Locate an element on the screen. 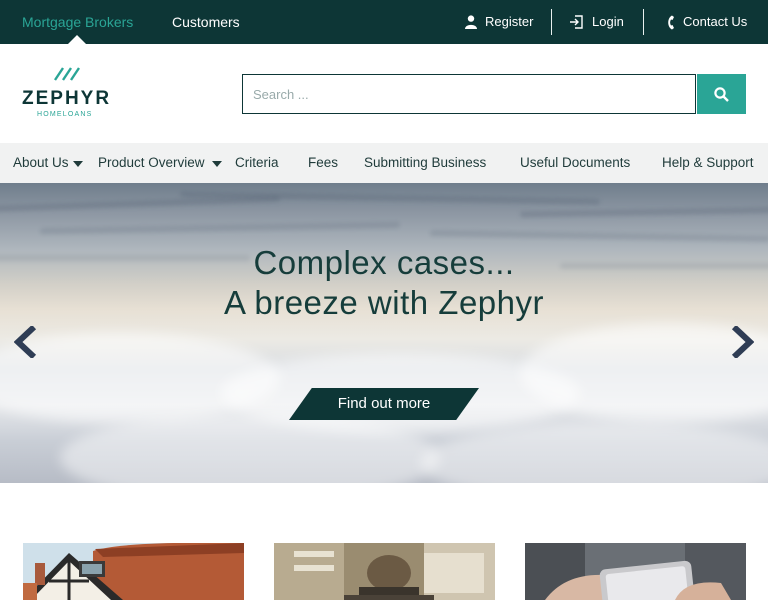 Image resolution: width=768 pixels, height=600 pixels. nav-item-useful-documents: Useful Documents is located at coordinates (575, 163).